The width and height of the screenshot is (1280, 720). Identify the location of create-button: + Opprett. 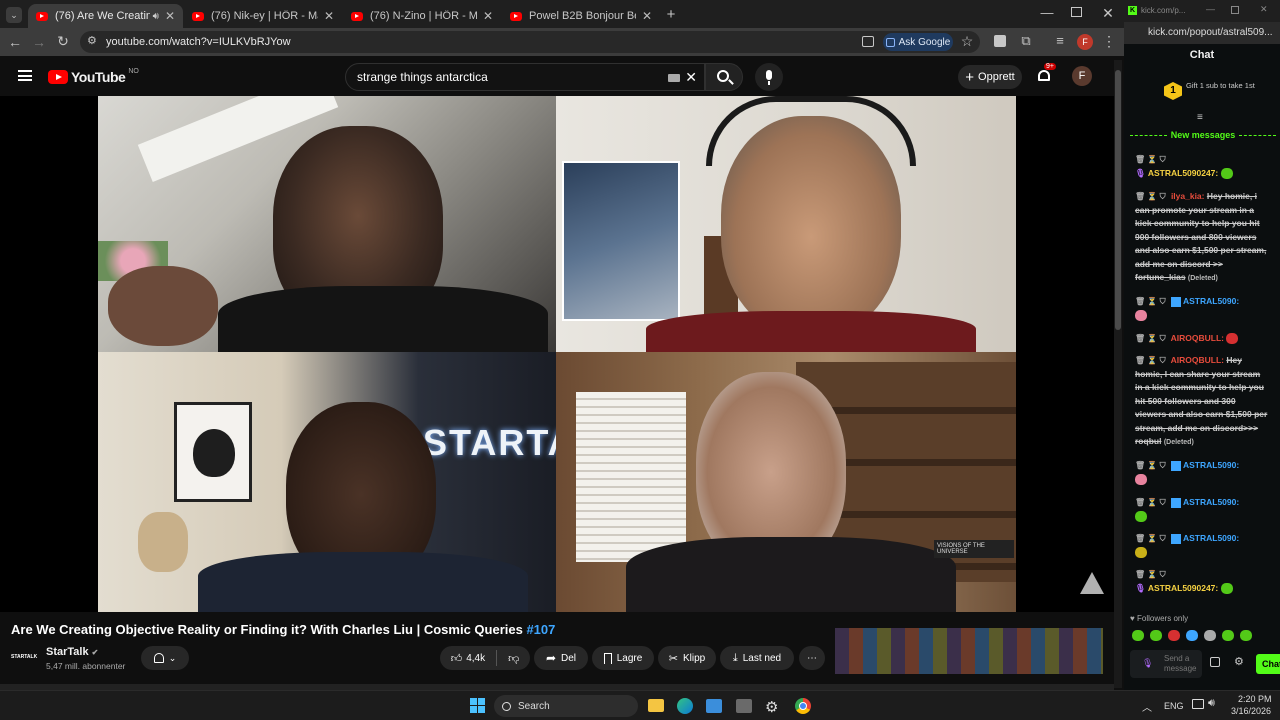
(990, 77).